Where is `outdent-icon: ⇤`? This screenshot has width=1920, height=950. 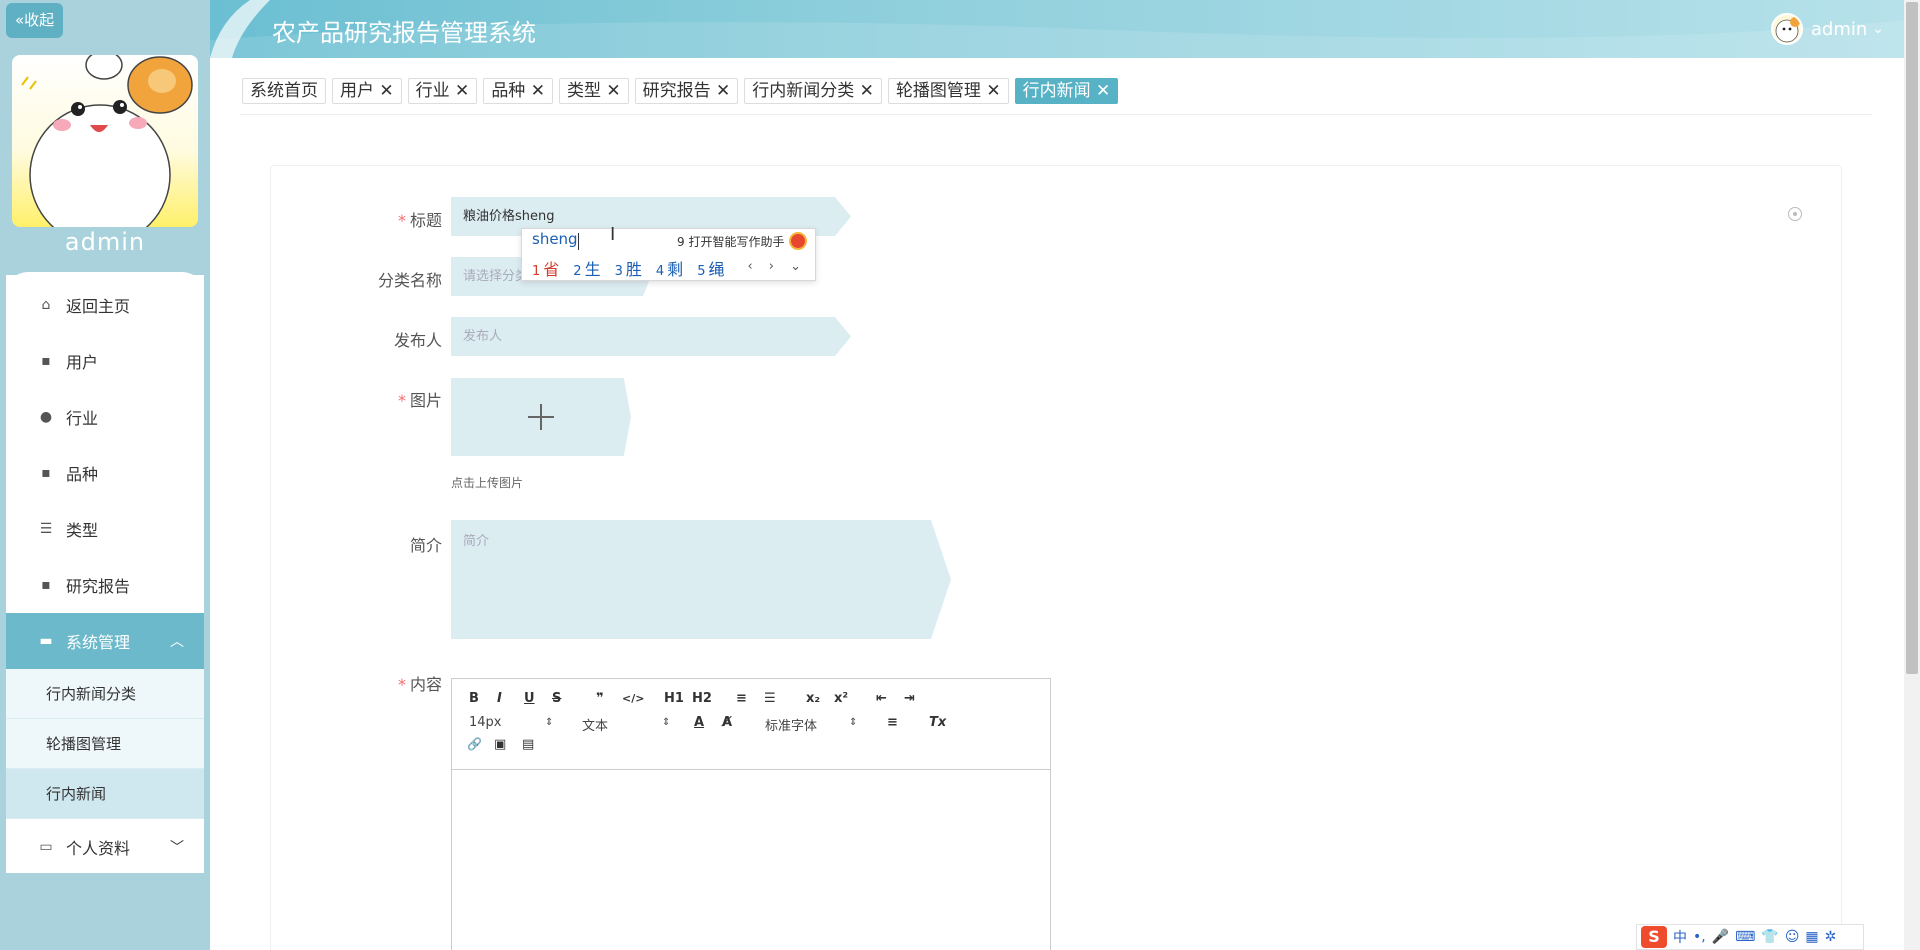
outdent-icon: ⇤ is located at coordinates (881, 698).